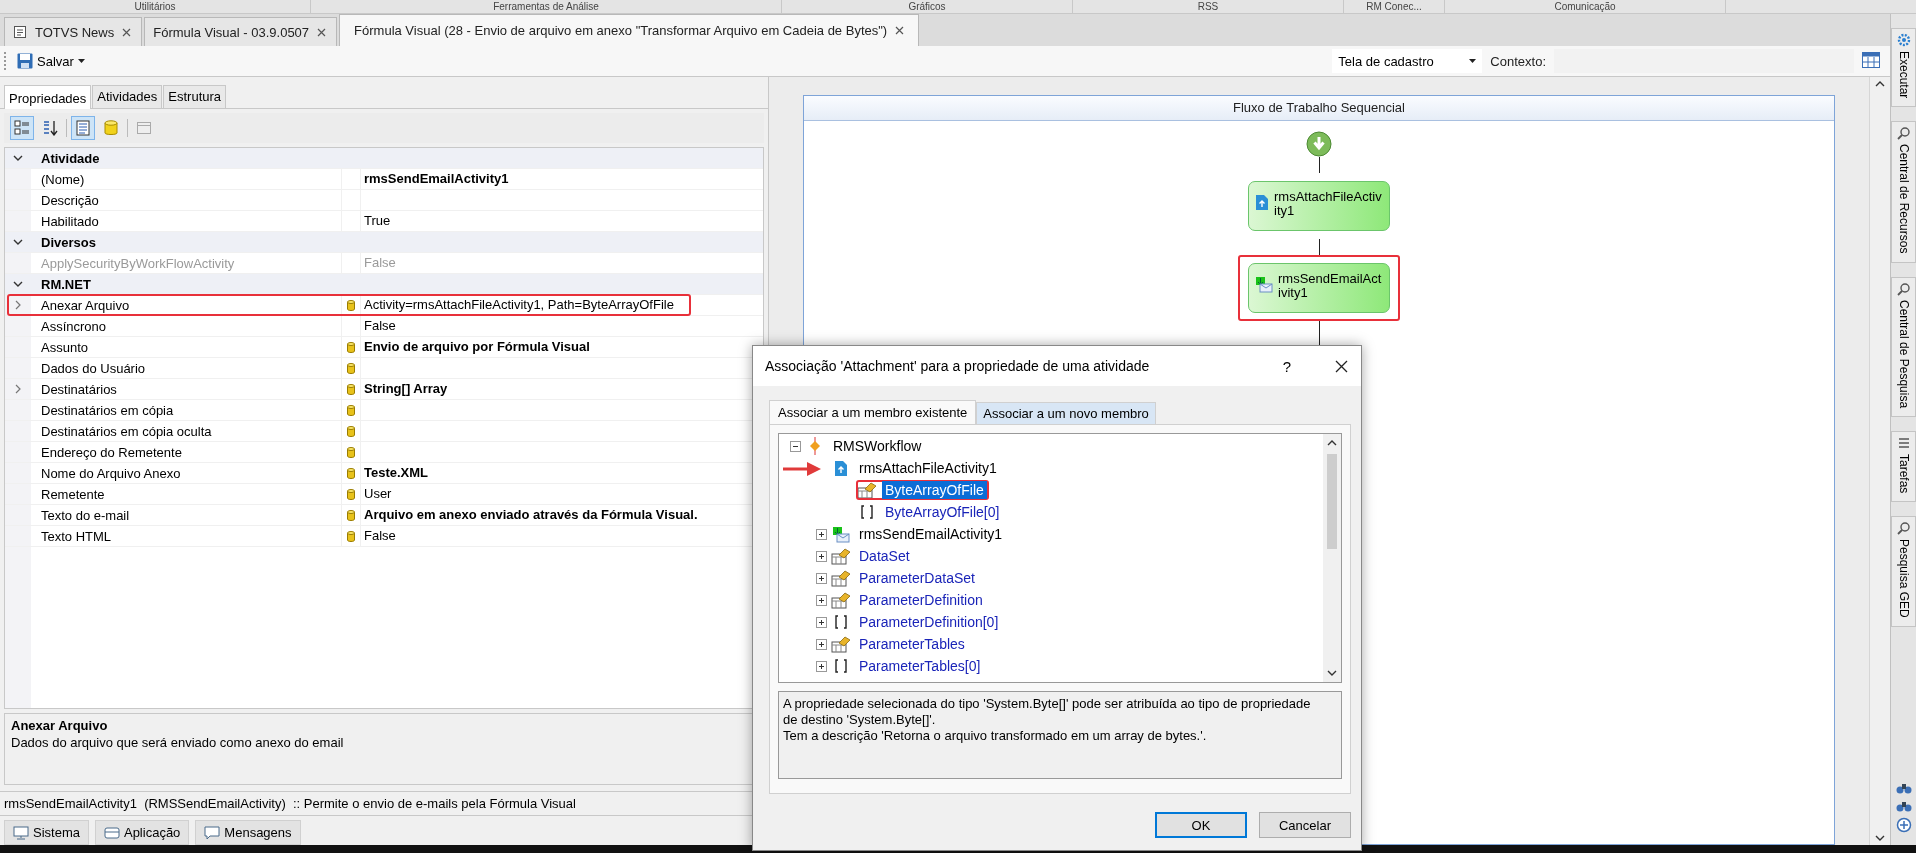 Image resolution: width=1916 pixels, height=853 pixels. What do you see at coordinates (546, 6) in the screenshot?
I see `menu-item: Ferramentas de Análise` at bounding box center [546, 6].